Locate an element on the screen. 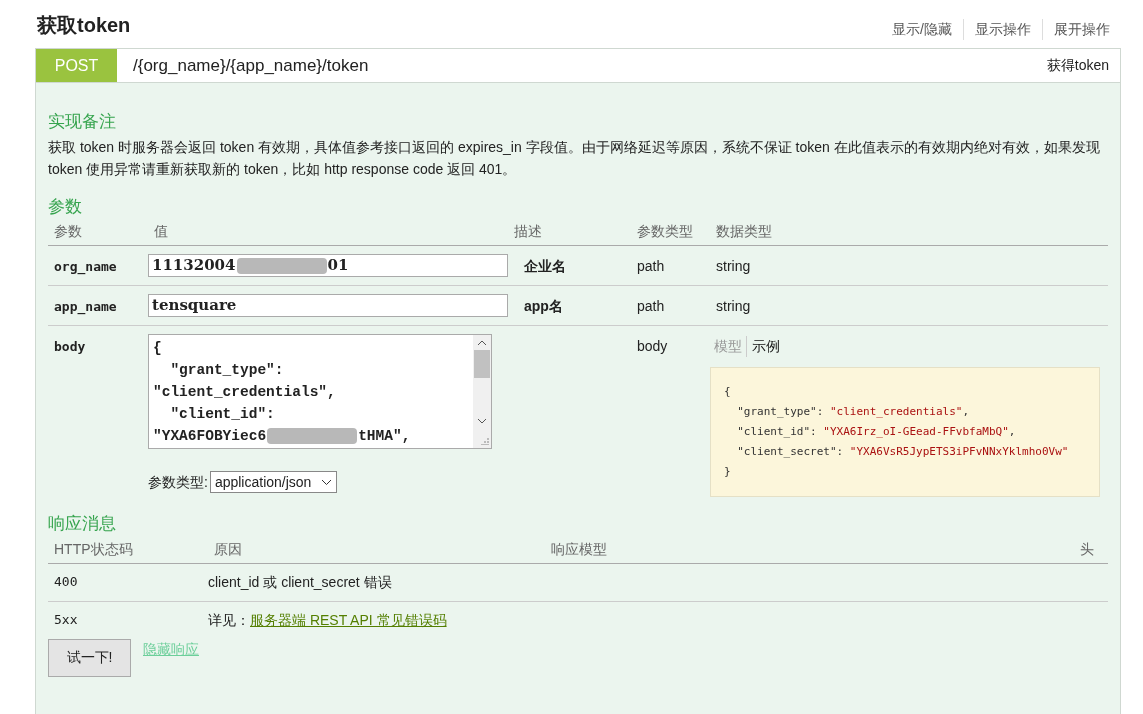 The width and height of the screenshot is (1143, 714). operation-summary: 获得token is located at coordinates (1078, 65).